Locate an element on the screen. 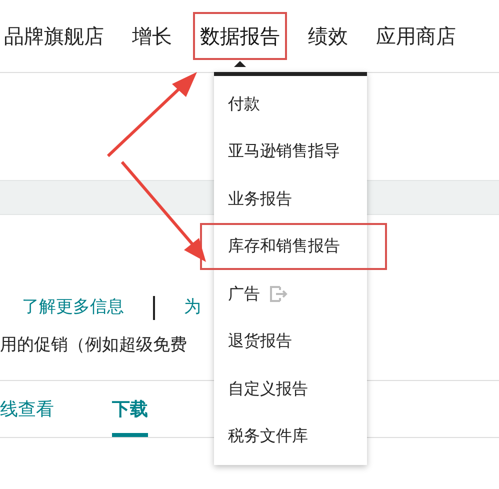  nav-tab: 增长 is located at coordinates (152, 36).